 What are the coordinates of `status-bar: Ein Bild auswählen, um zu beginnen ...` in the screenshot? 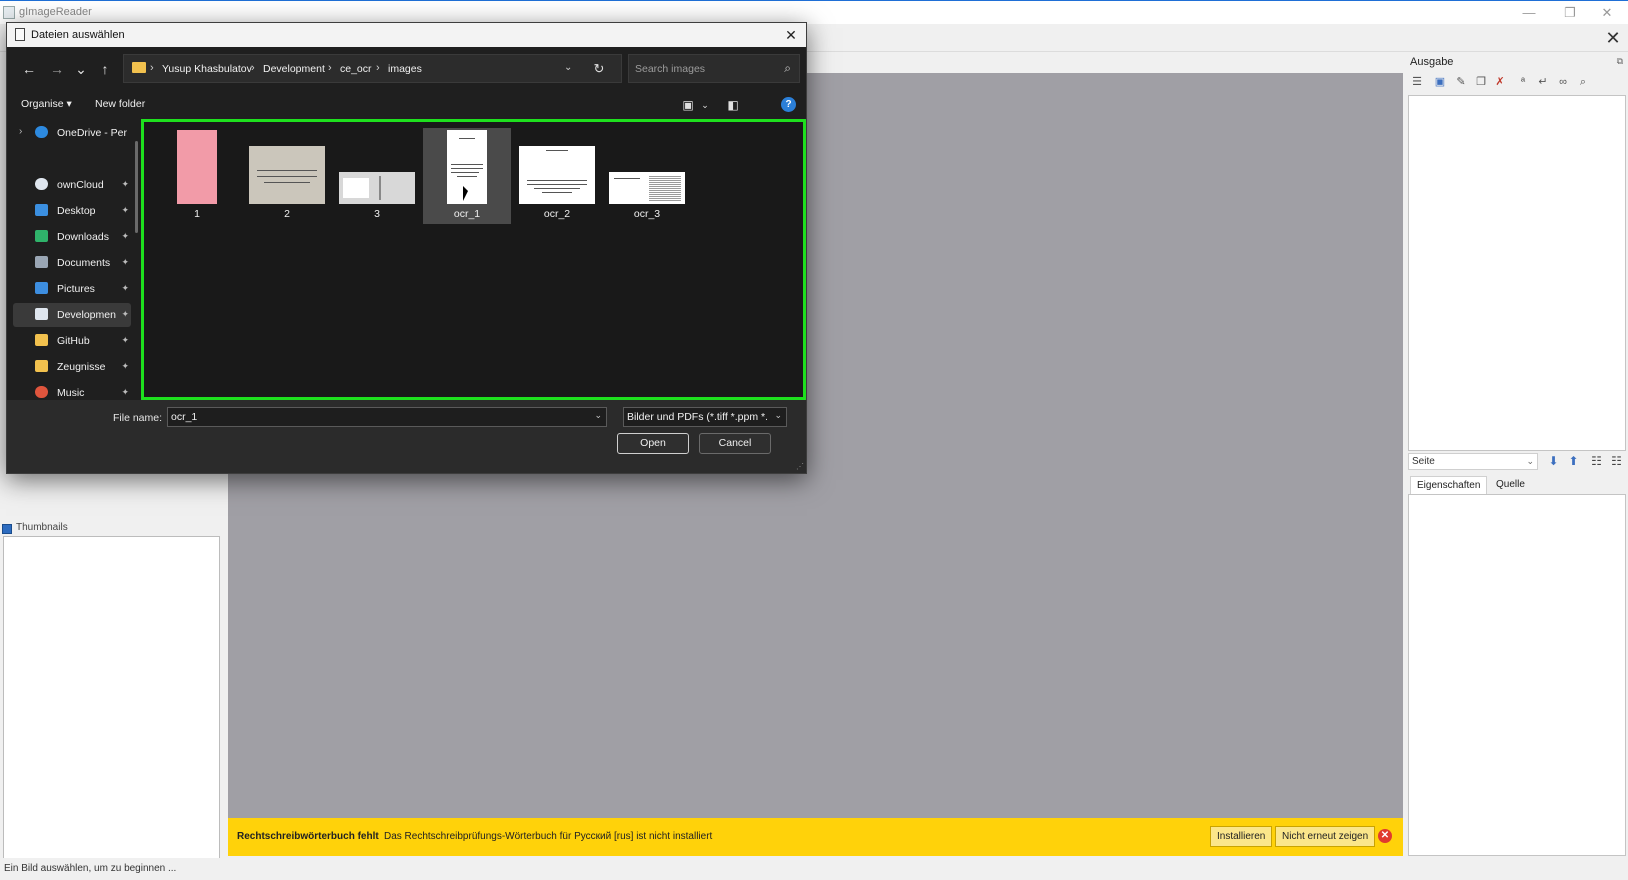 It's located at (814, 869).